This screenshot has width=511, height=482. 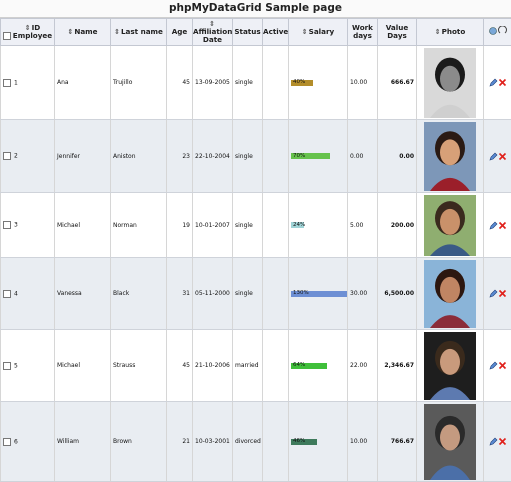 I want to click on cell-salary: 24%, so click(x=318, y=225).